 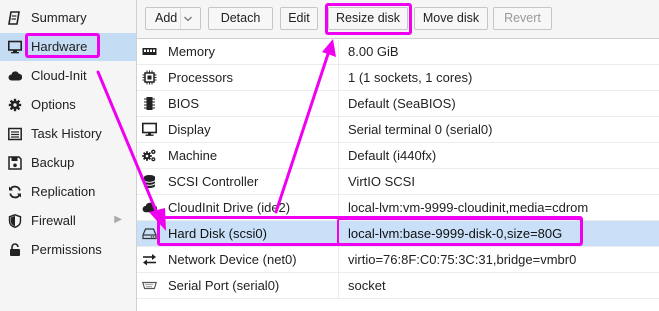 I want to click on unlock-icon, so click(x=15, y=249).